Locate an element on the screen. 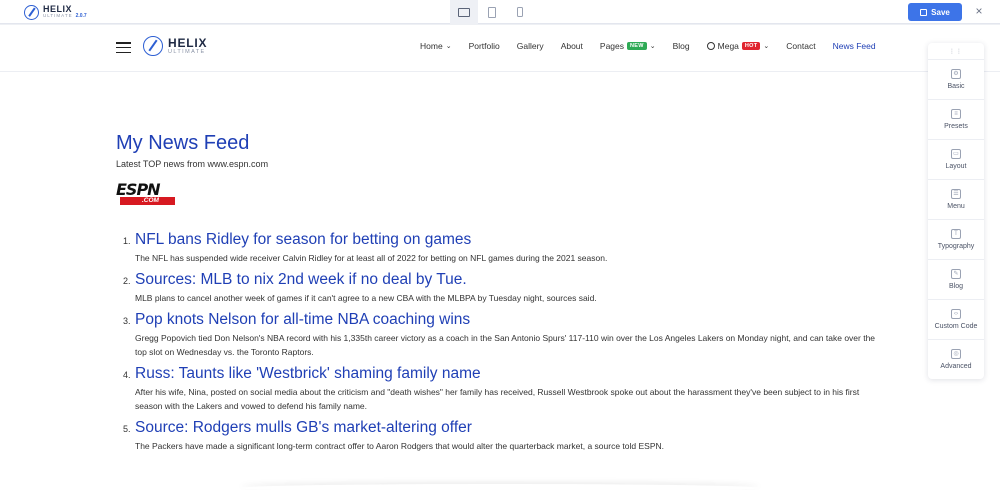  nav-badge-new: NEW is located at coordinates (637, 46).